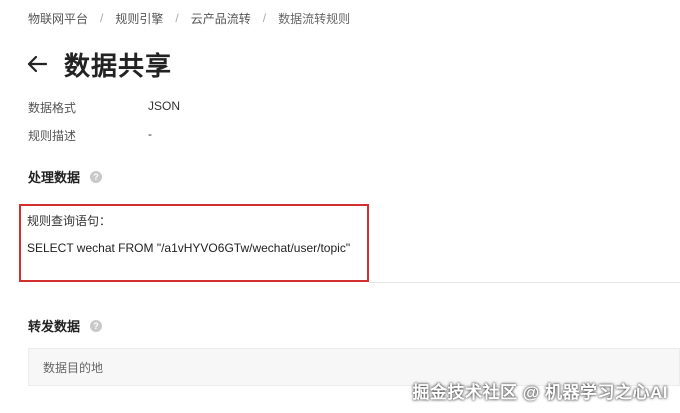  What do you see at coordinates (150, 134) in the screenshot?
I see `info-value: -` at bounding box center [150, 134].